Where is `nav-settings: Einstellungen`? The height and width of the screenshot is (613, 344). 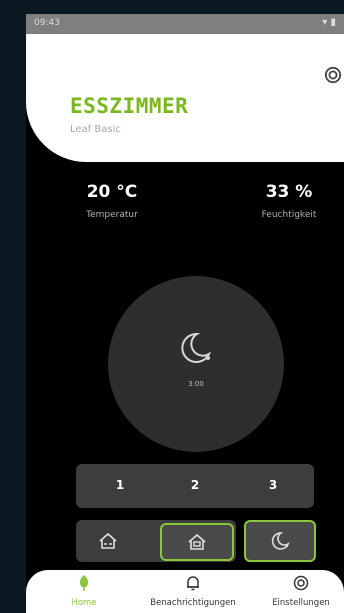 nav-settings: Einstellungen is located at coordinates (301, 591).